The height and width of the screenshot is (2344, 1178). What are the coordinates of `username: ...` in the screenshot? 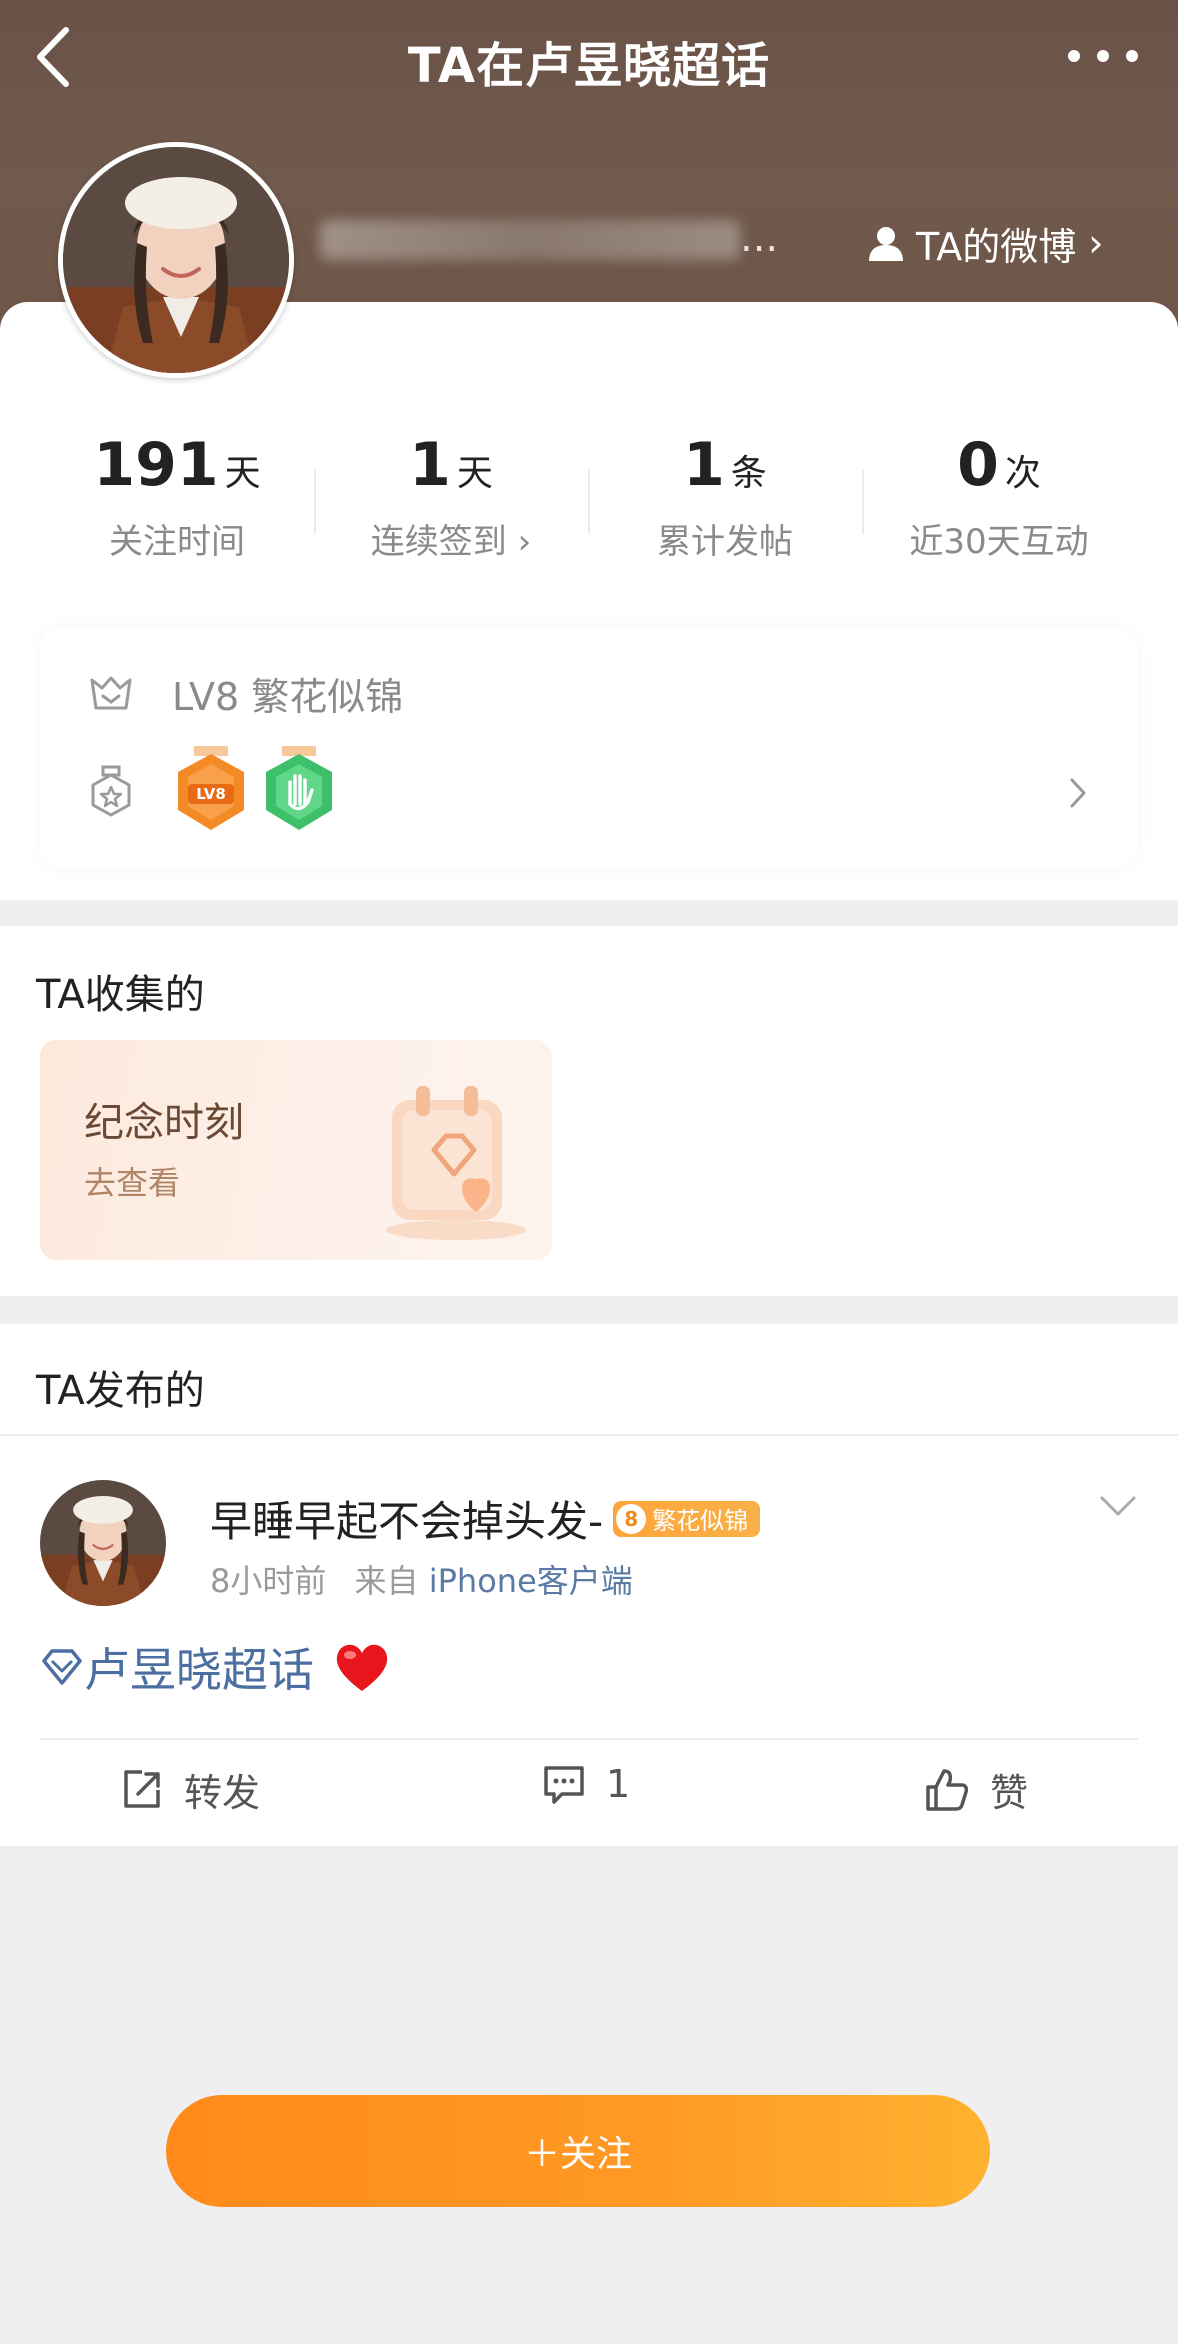 It's located at (555, 238).